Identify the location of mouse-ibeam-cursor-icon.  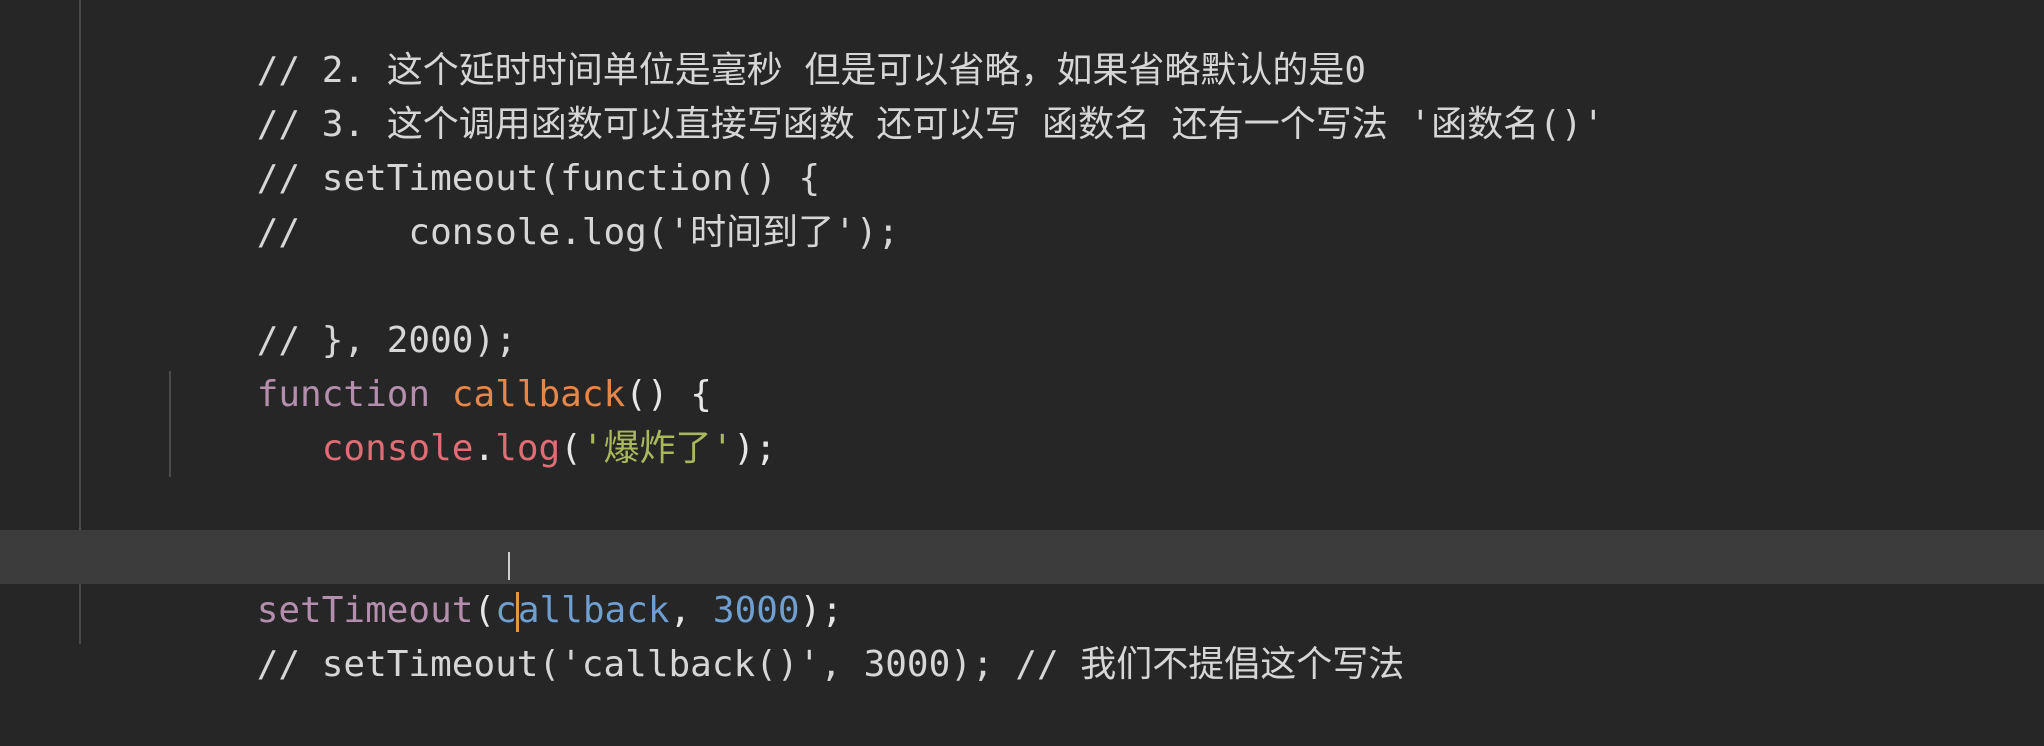
(515, 566).